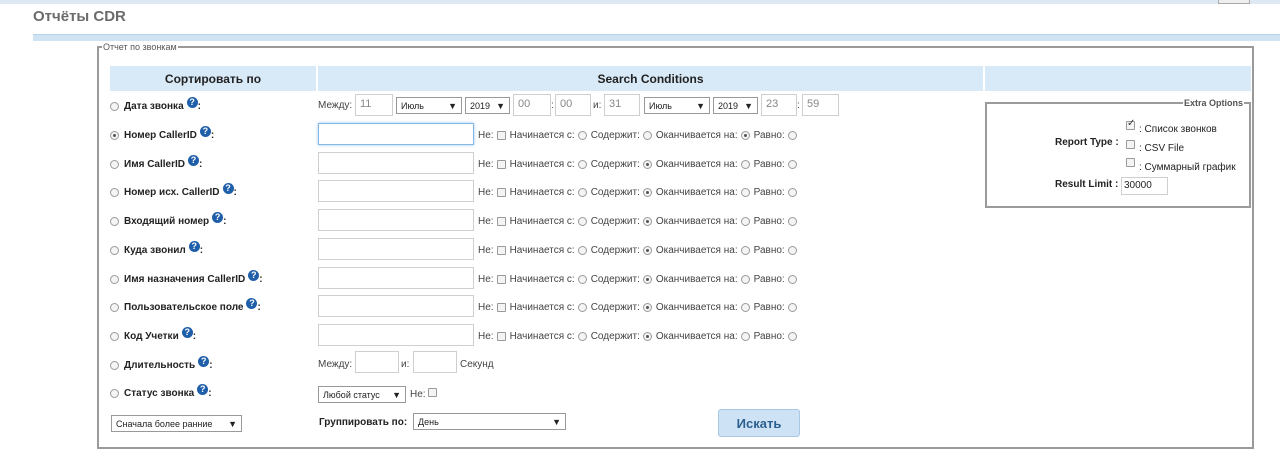  Describe the element at coordinates (820, 105) in the screenshot. I see `to-minute-input: 59` at that location.